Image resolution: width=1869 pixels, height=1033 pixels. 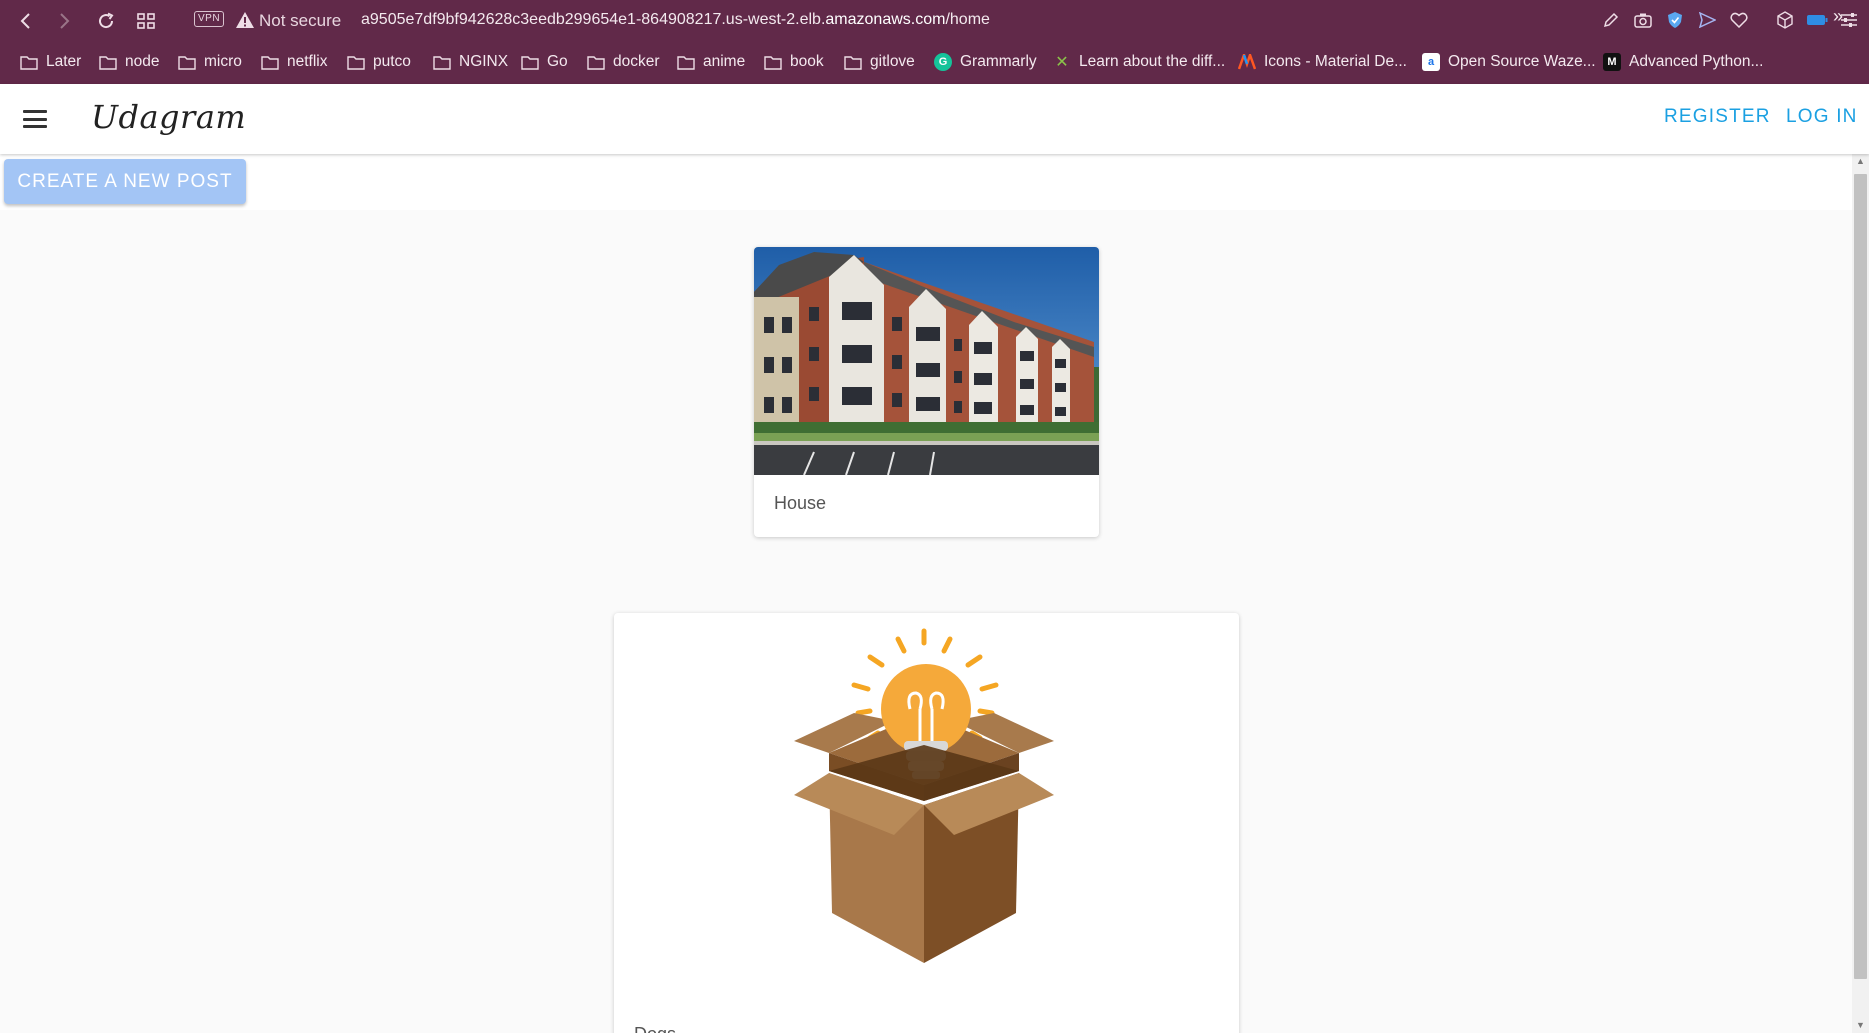 I want to click on browser-toolbar-icons, so click(x=1730, y=20).